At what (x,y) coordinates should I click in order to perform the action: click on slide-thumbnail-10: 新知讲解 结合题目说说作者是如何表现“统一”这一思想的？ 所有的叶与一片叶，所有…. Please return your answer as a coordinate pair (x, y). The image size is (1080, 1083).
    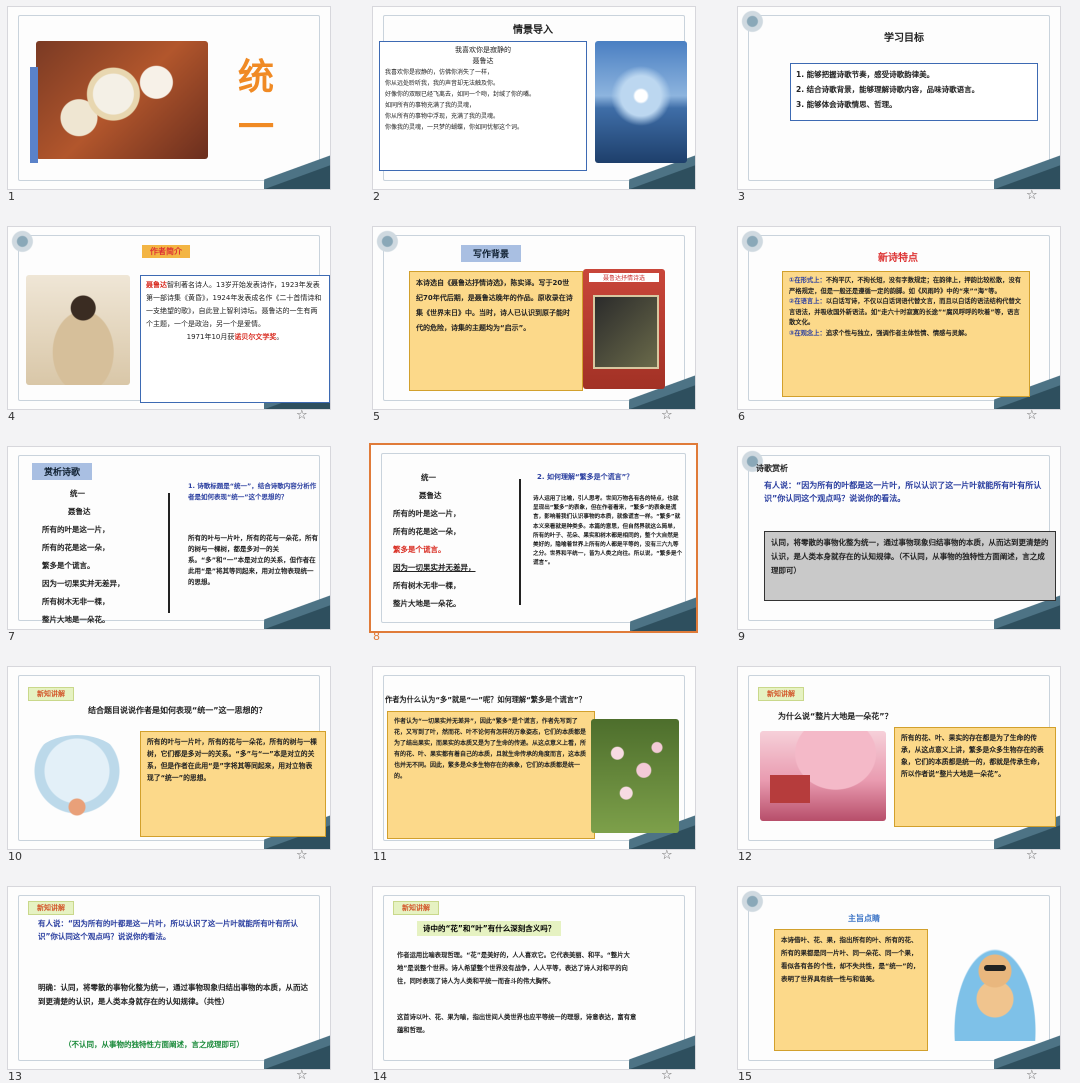
    Looking at the image, I should click on (165, 761).